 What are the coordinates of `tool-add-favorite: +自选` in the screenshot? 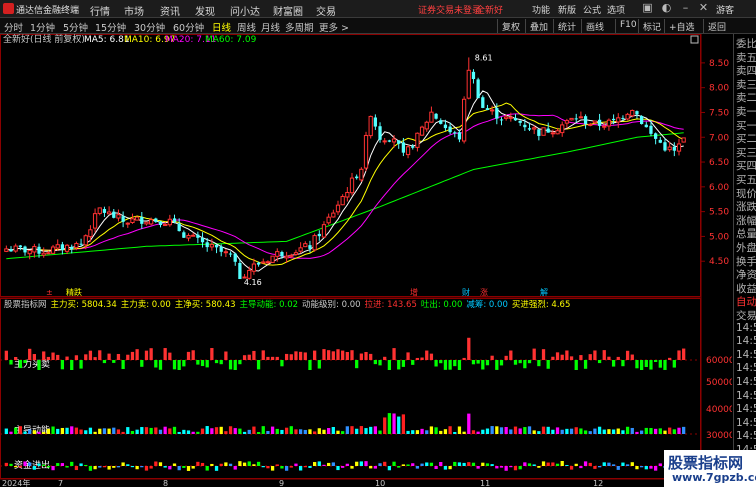 It's located at (681, 26).